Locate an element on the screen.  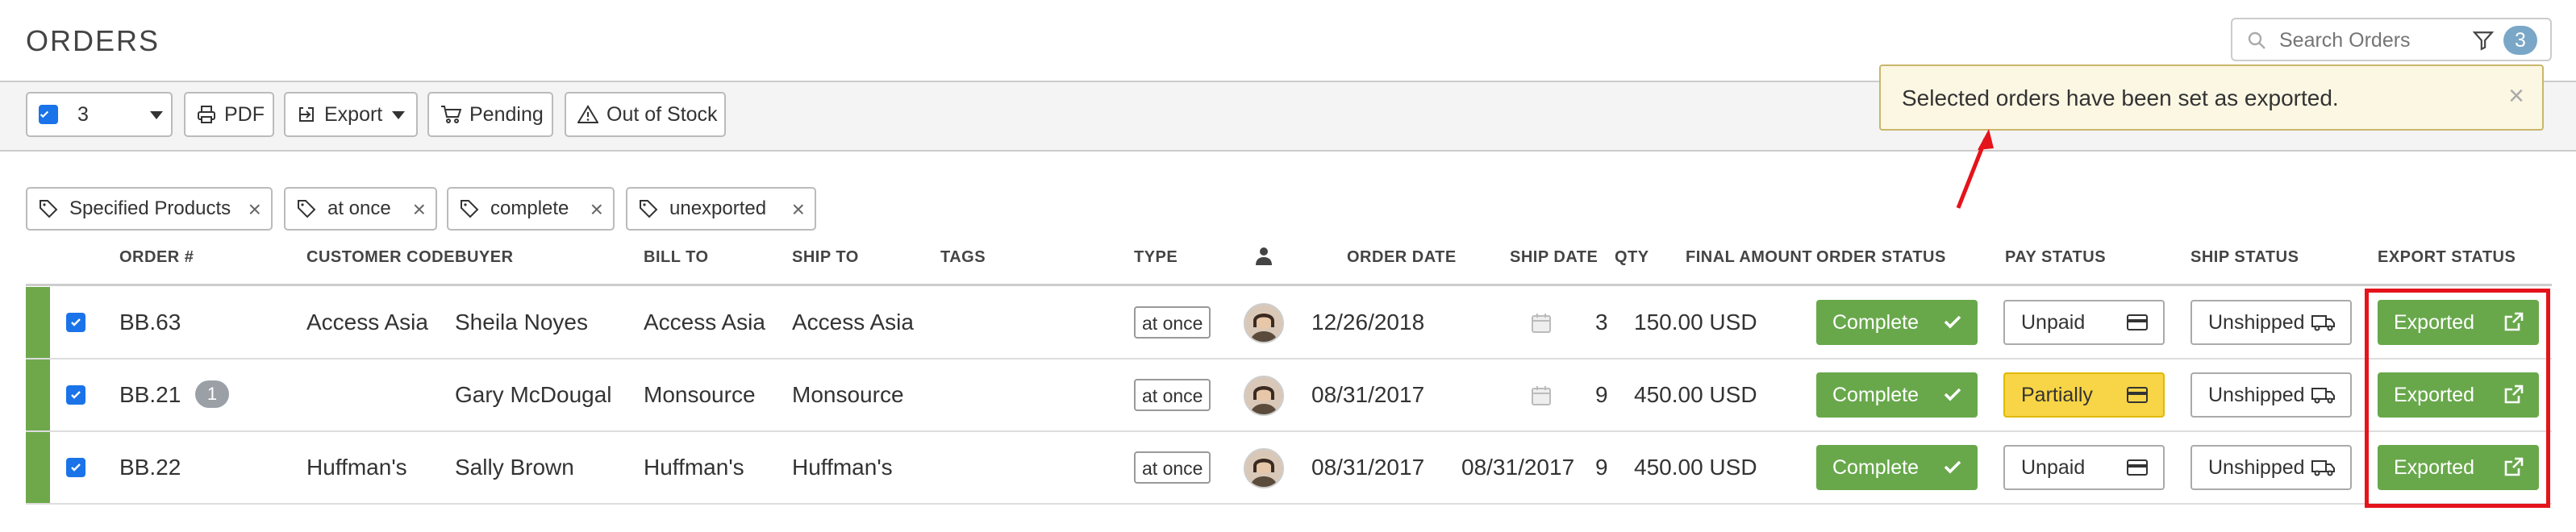
ship-to: Monsource is located at coordinates (848, 394).